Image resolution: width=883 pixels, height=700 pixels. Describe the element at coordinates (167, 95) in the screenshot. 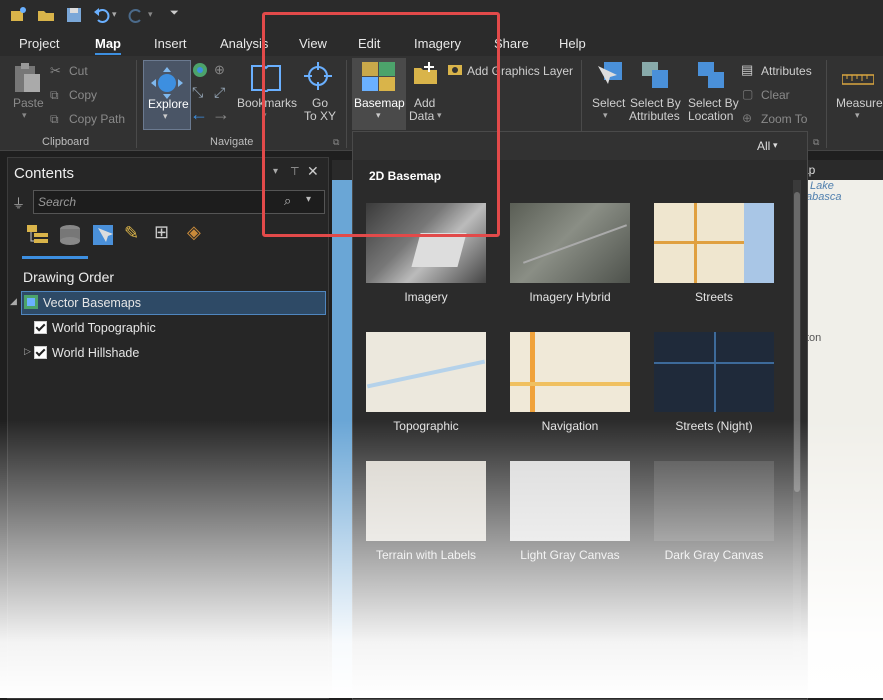

I see `explore-button: Explore ▾` at that location.